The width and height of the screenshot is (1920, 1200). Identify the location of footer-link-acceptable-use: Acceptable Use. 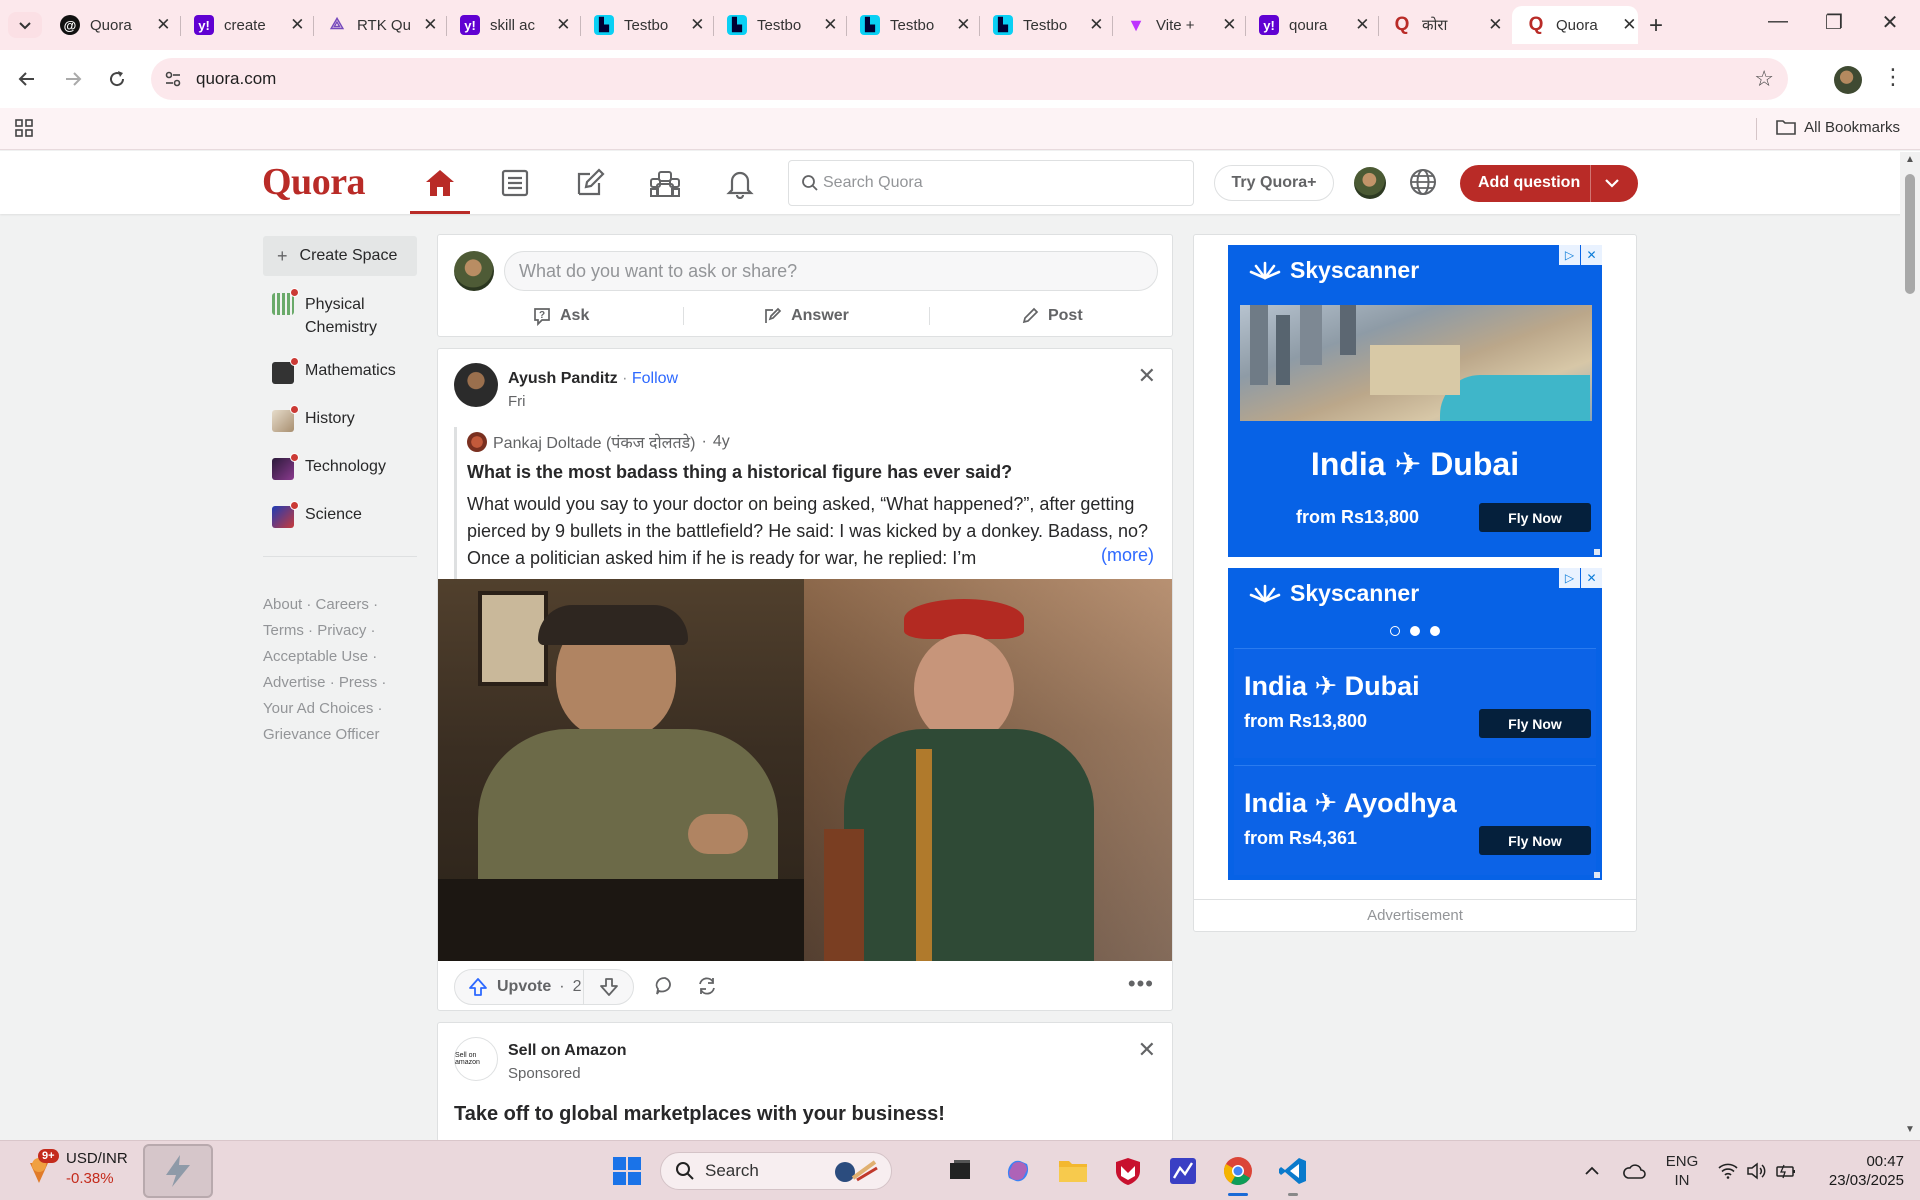
(315, 656).